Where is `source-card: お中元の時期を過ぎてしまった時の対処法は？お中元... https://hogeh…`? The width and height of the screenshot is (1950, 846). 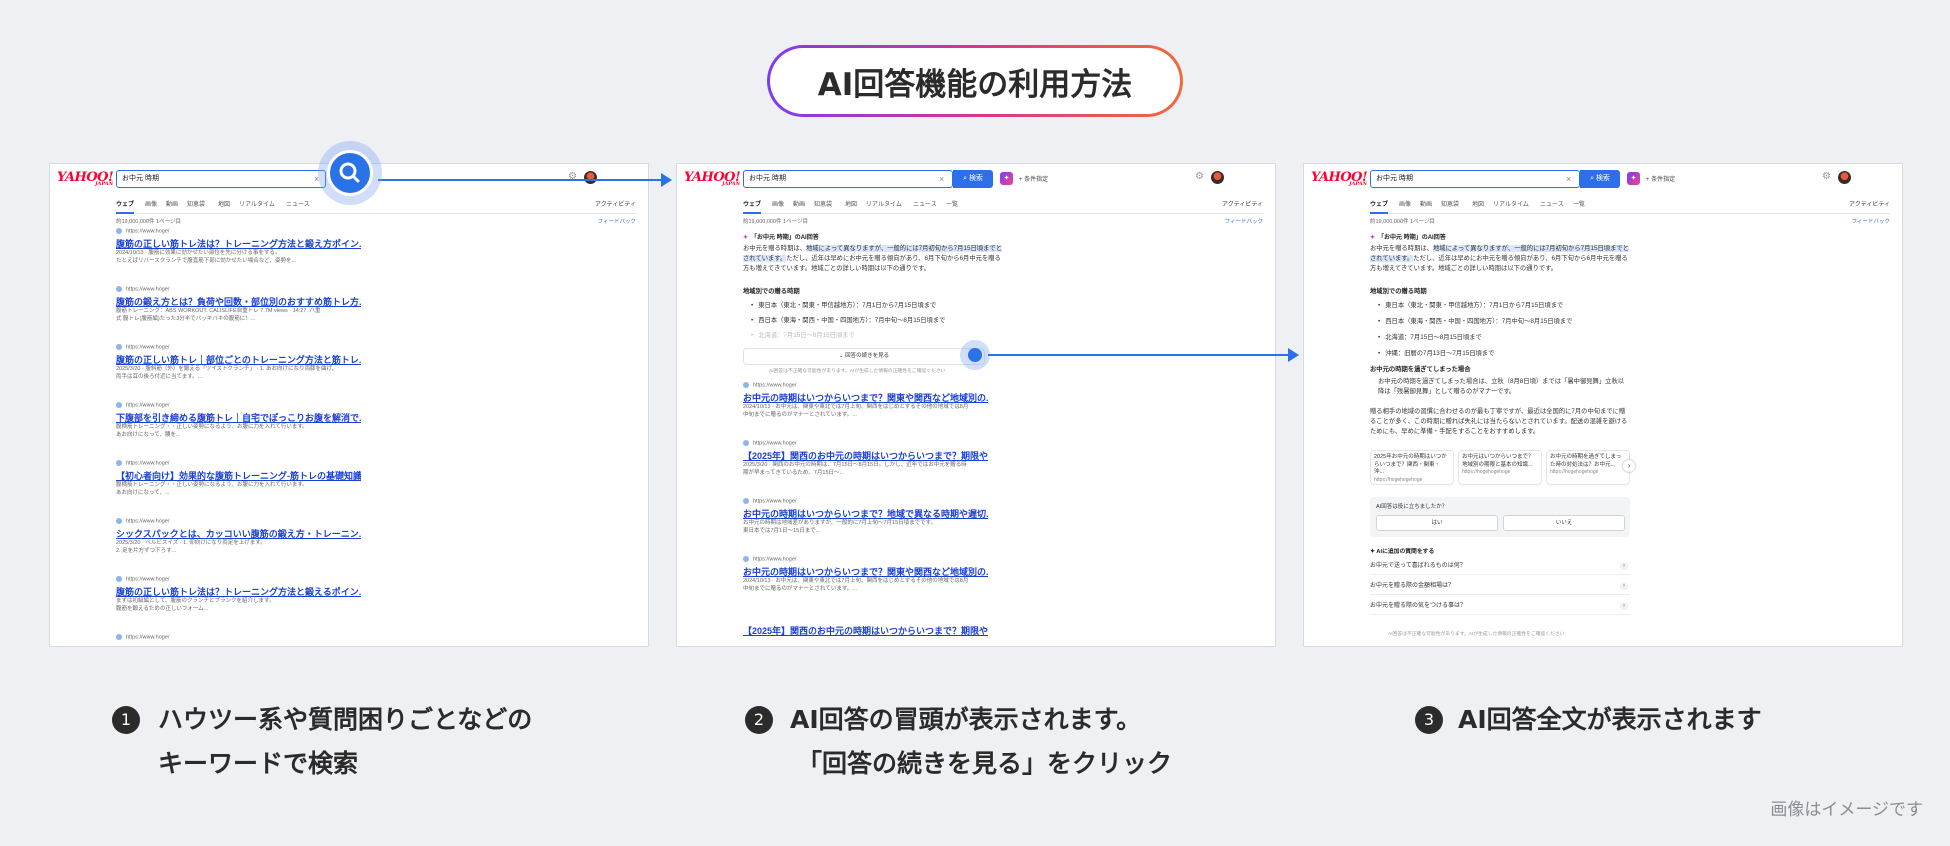
source-card: お中元の時期を過ぎてしまった時の対処法は？お中元... https://hogeh… is located at coordinates (1588, 467).